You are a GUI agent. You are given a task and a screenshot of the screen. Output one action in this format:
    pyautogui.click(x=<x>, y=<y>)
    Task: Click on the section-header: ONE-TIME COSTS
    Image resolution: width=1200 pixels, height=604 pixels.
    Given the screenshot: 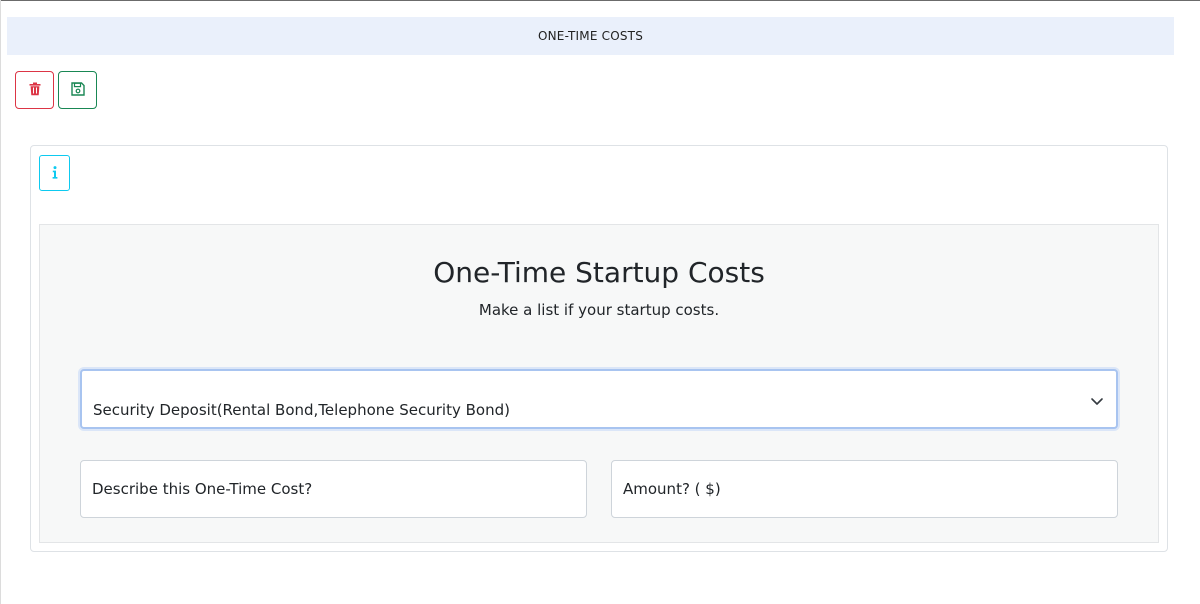 What is the action you would take?
    pyautogui.click(x=590, y=36)
    